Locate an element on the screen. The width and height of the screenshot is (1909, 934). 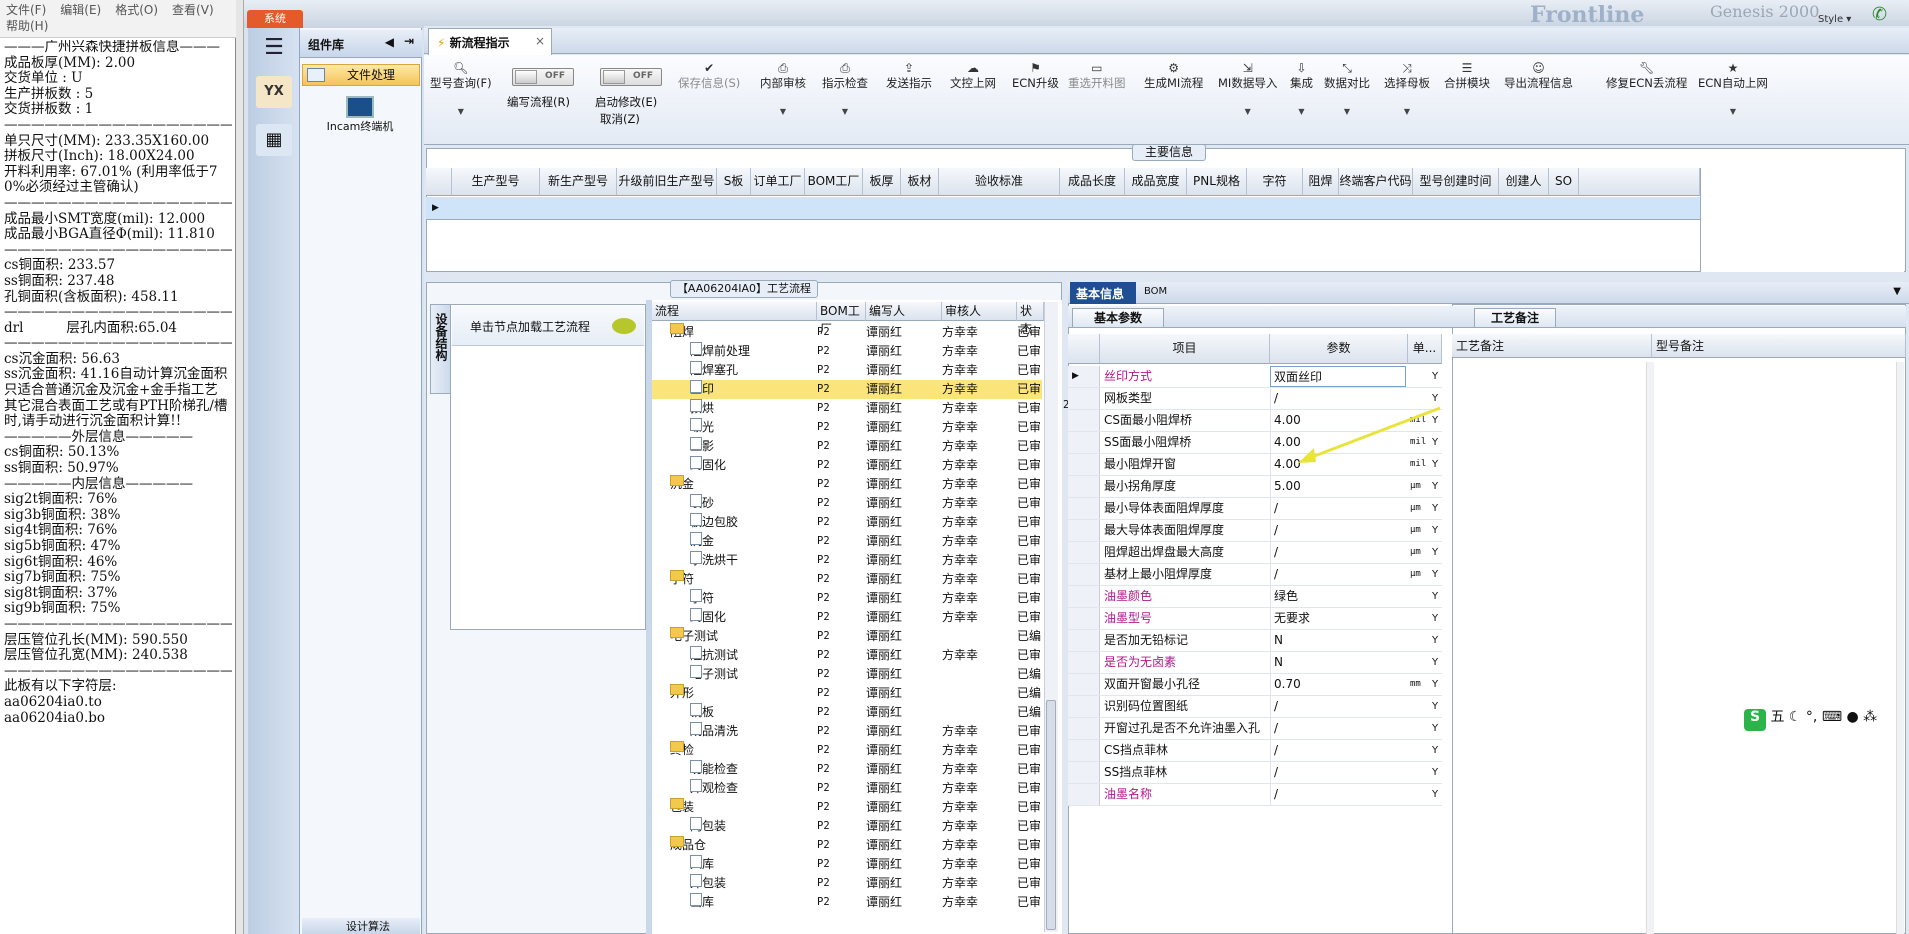
design-algorithm-item: 设计算法 is located at coordinates (361, 926).